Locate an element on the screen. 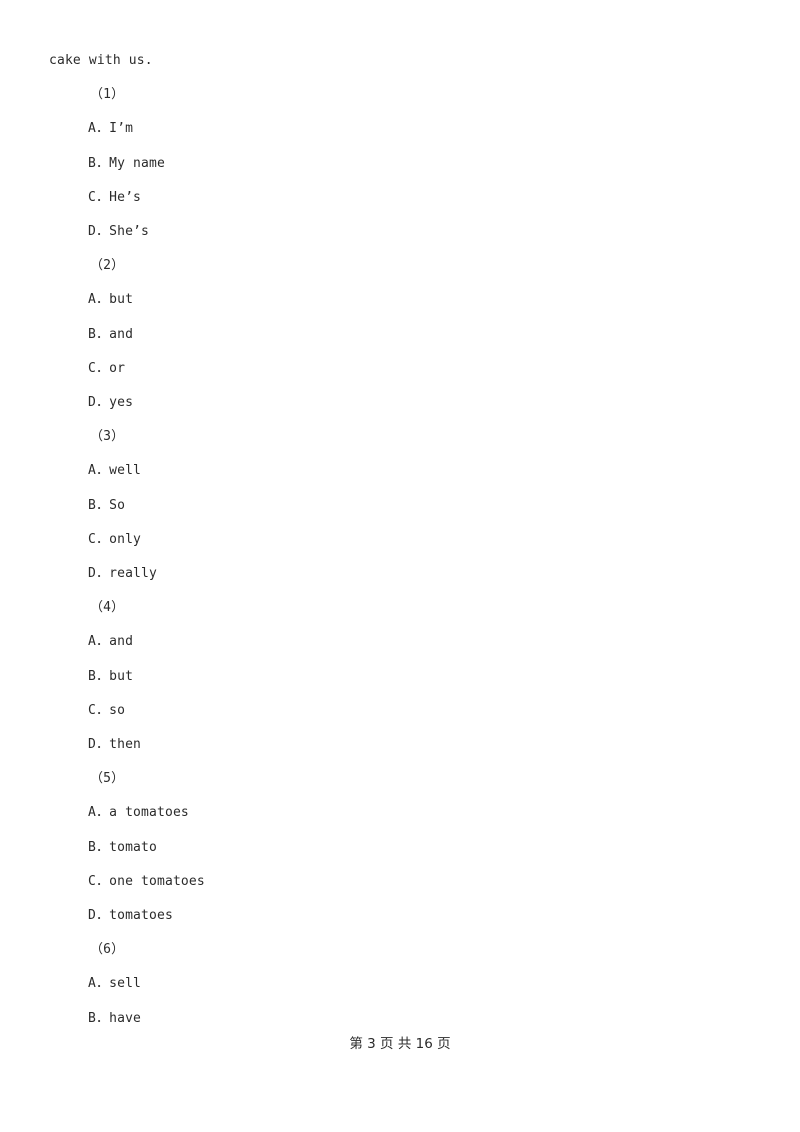  question-1-option-2: C．He’s is located at coordinates (115, 197).